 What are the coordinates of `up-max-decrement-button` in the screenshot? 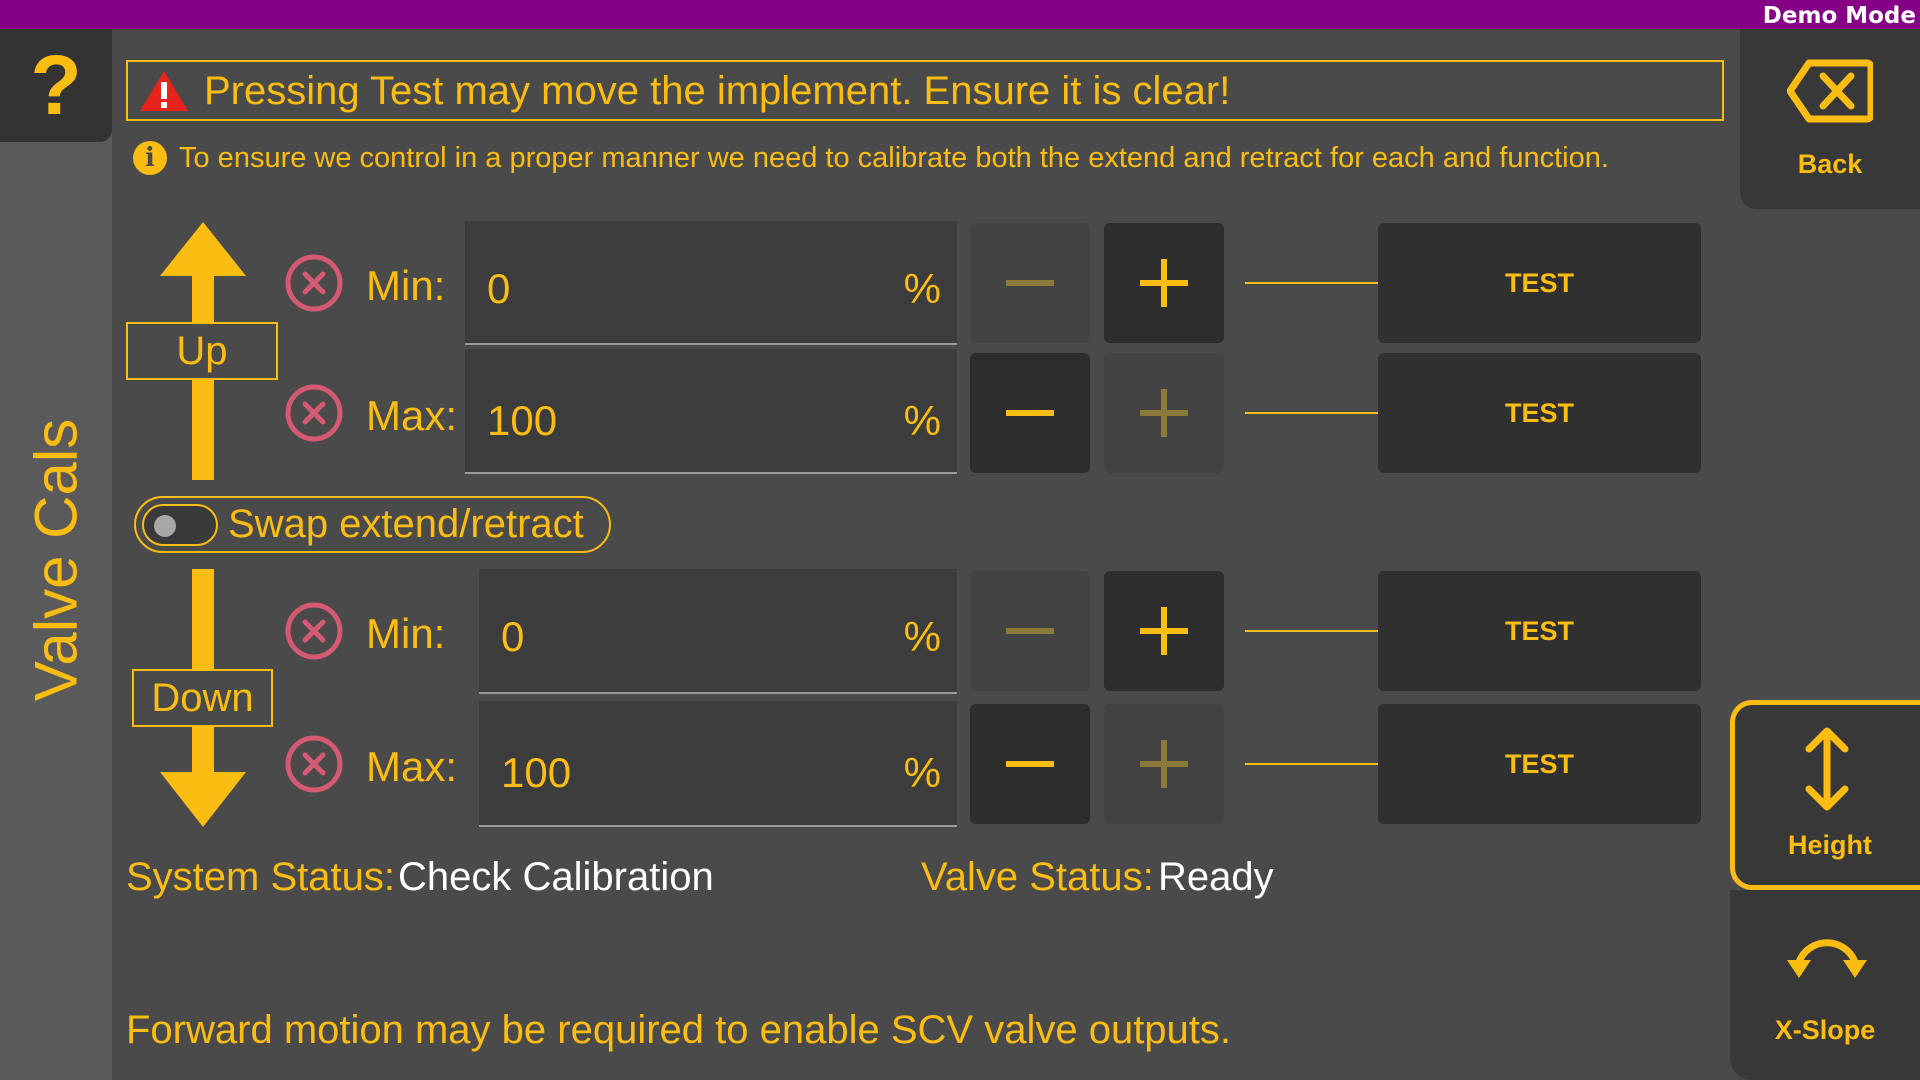 It's located at (1030, 413).